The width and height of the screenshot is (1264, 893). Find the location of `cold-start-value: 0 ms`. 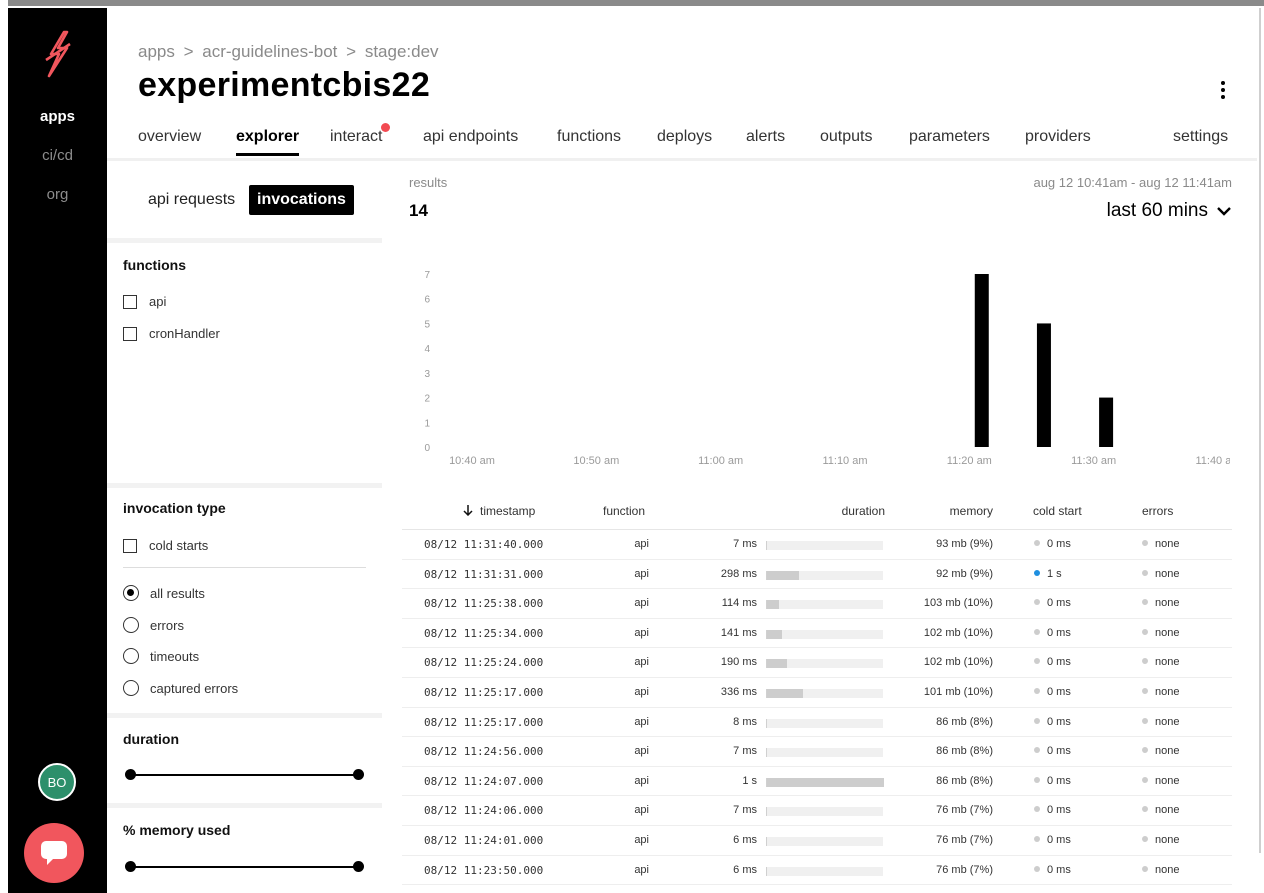

cold-start-value: 0 ms is located at coordinates (1059, 544).